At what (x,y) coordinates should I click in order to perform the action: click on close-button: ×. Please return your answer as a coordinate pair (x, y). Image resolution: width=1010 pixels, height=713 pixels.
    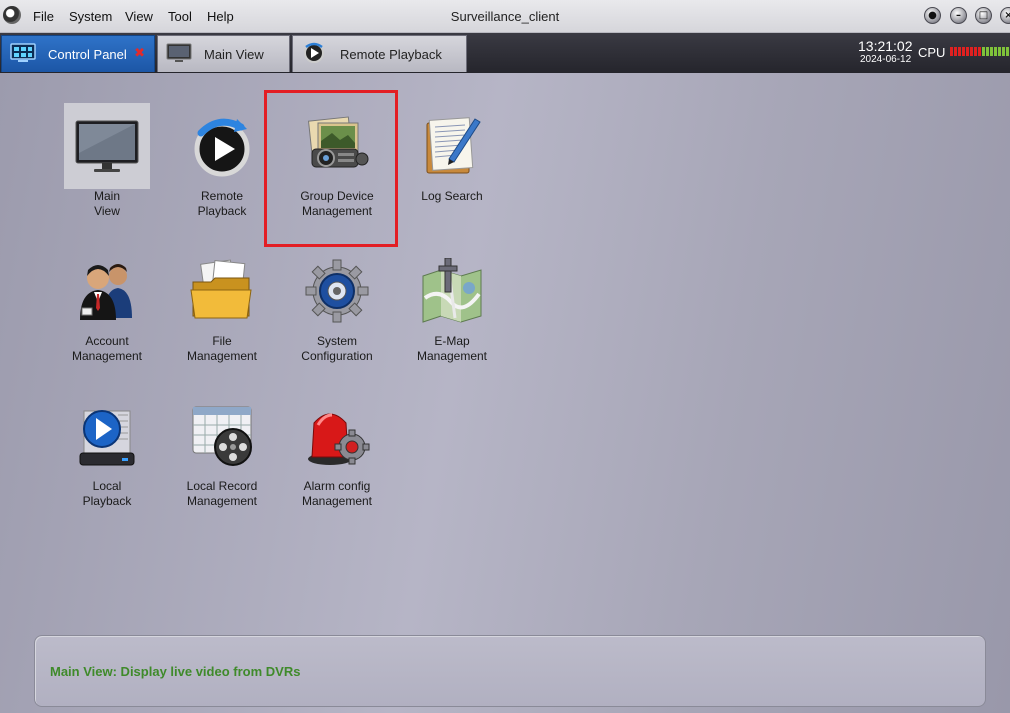
    Looking at the image, I should click on (1005, 15).